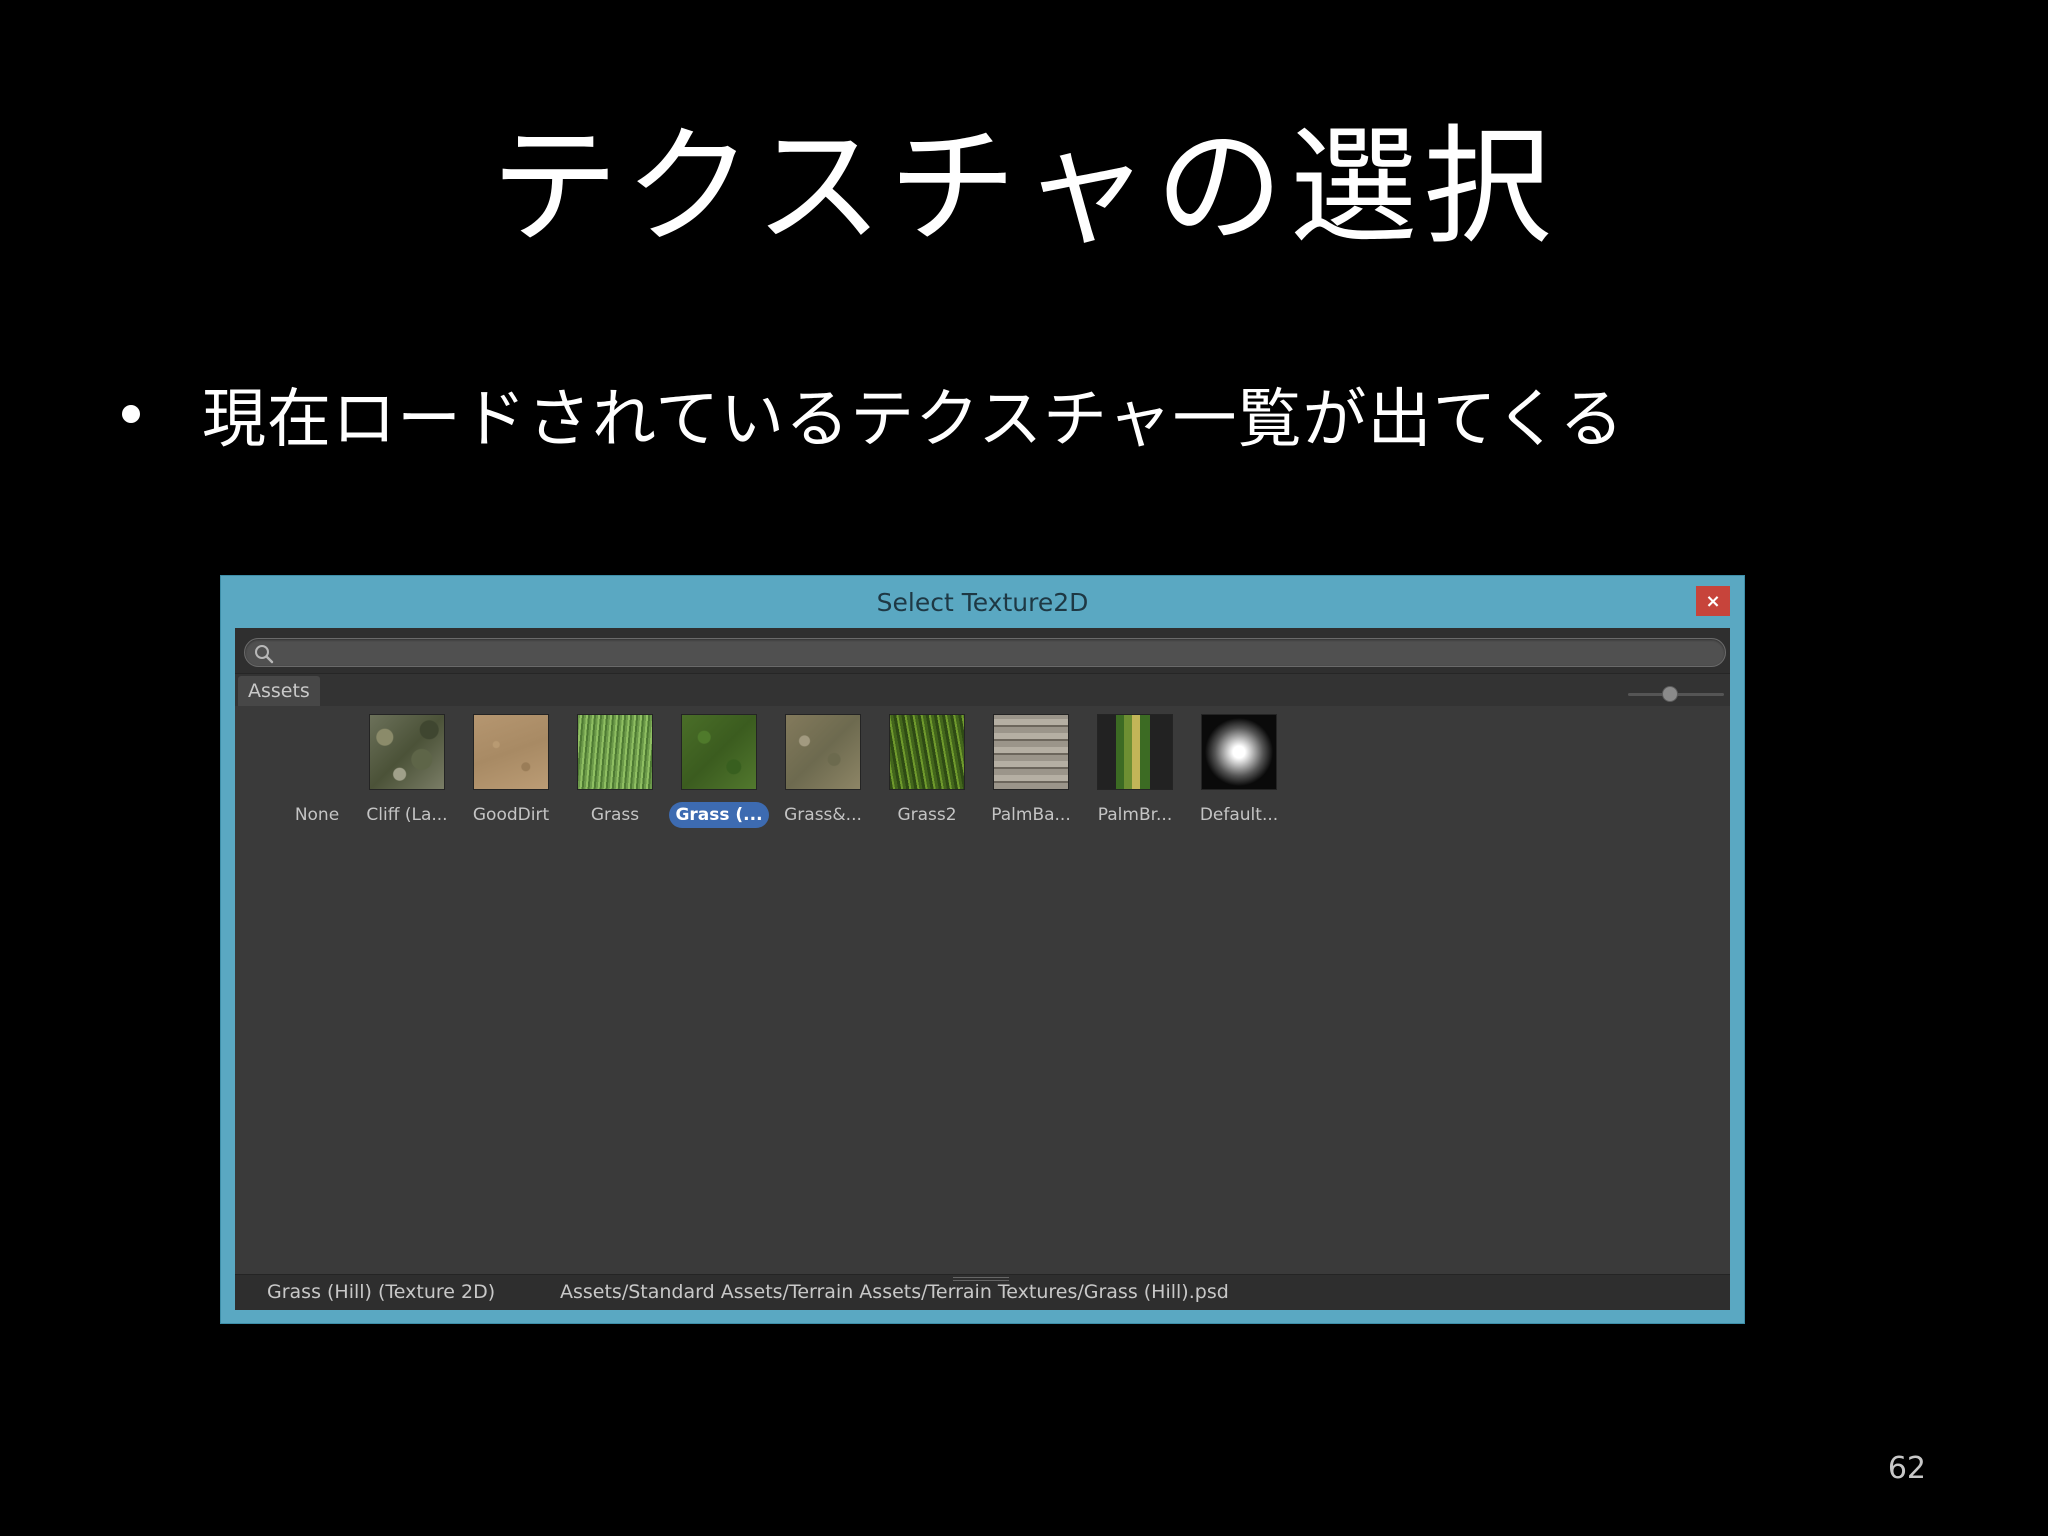 The image size is (2048, 1536). I want to click on palm-branch-texture-thumbnail, so click(1135, 752).